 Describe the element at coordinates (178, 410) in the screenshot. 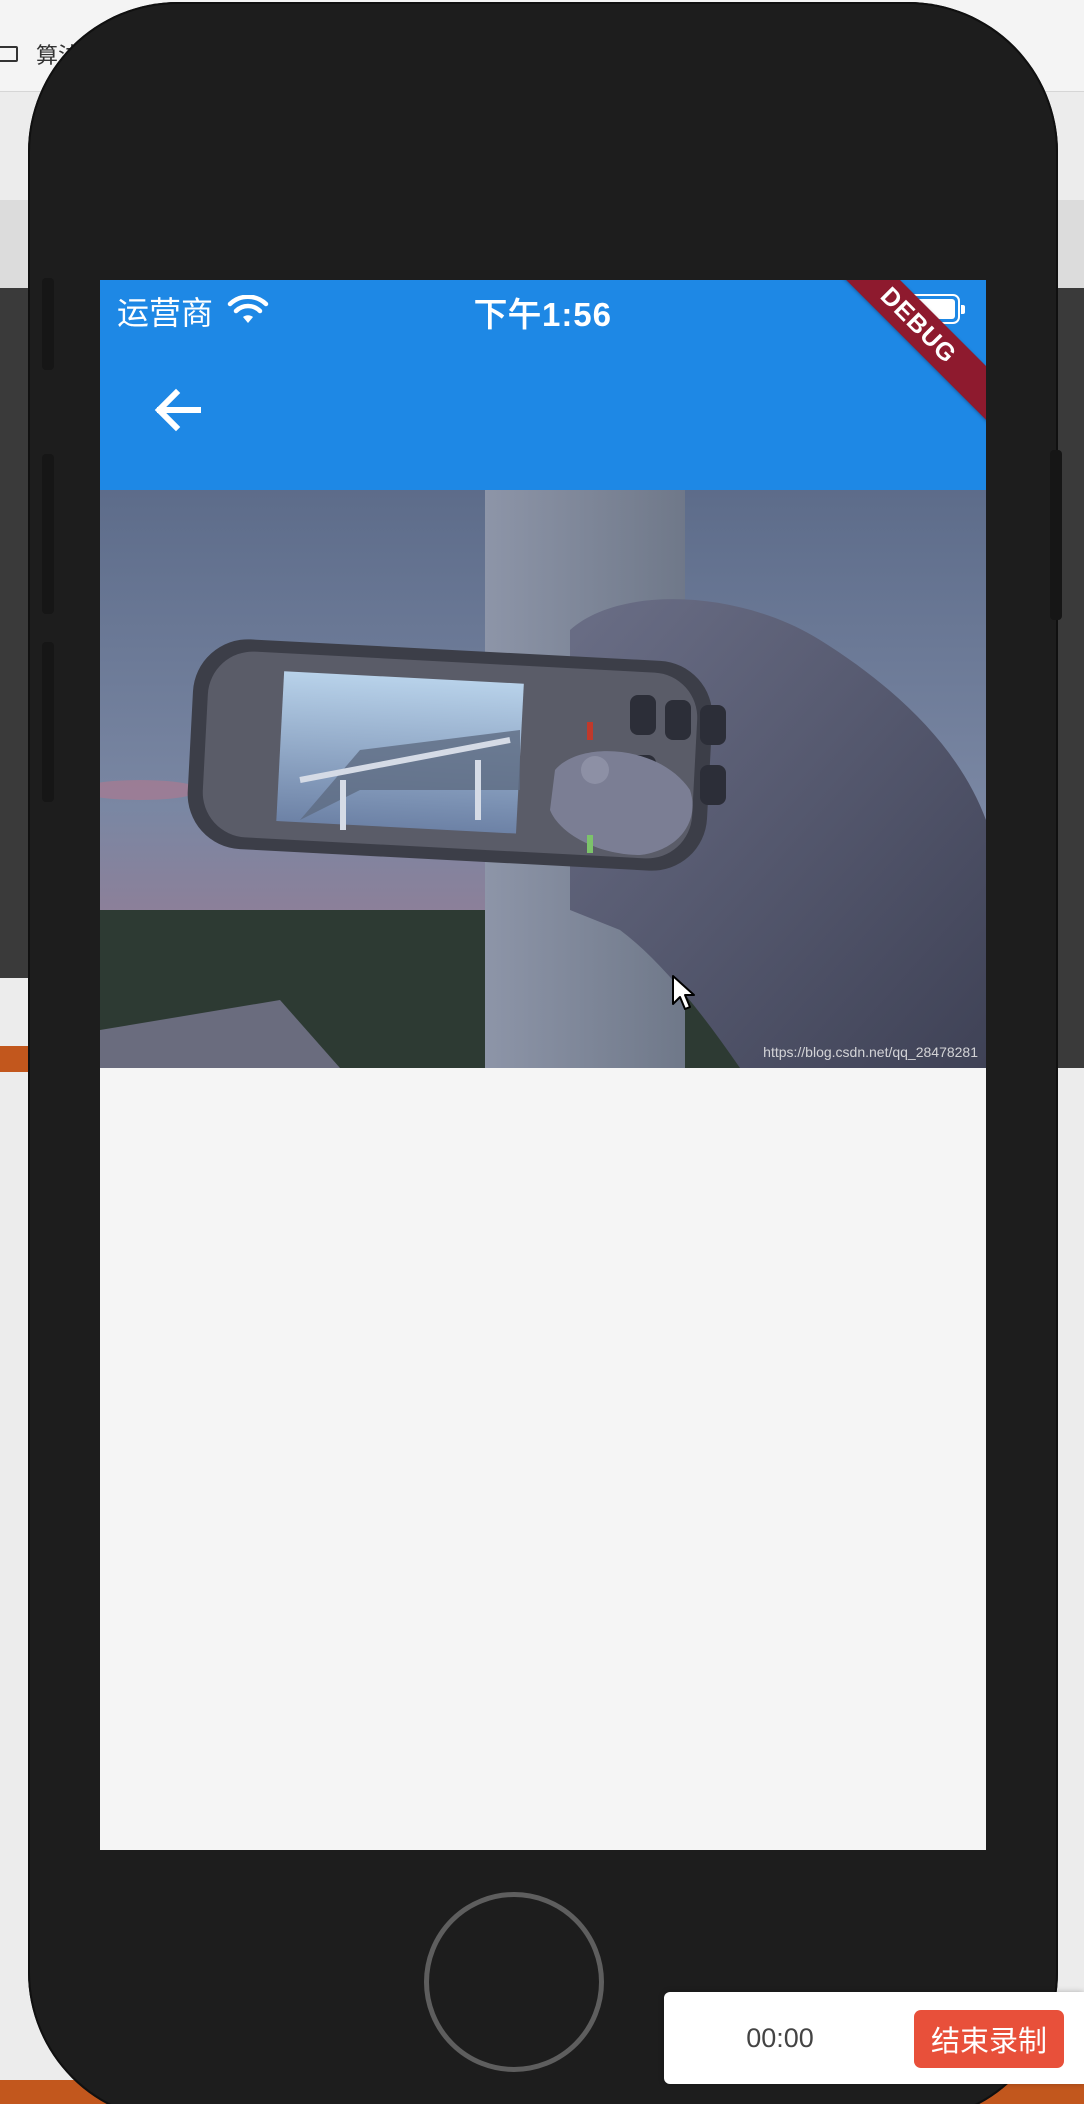

I see `arrow-back-icon` at that location.